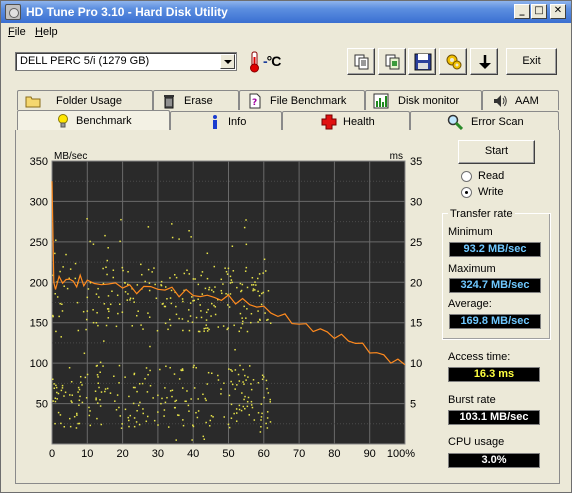 This screenshot has width=572, height=493. What do you see at coordinates (416, 243) in the screenshot?
I see `y-right-tick-label: 25` at bounding box center [416, 243].